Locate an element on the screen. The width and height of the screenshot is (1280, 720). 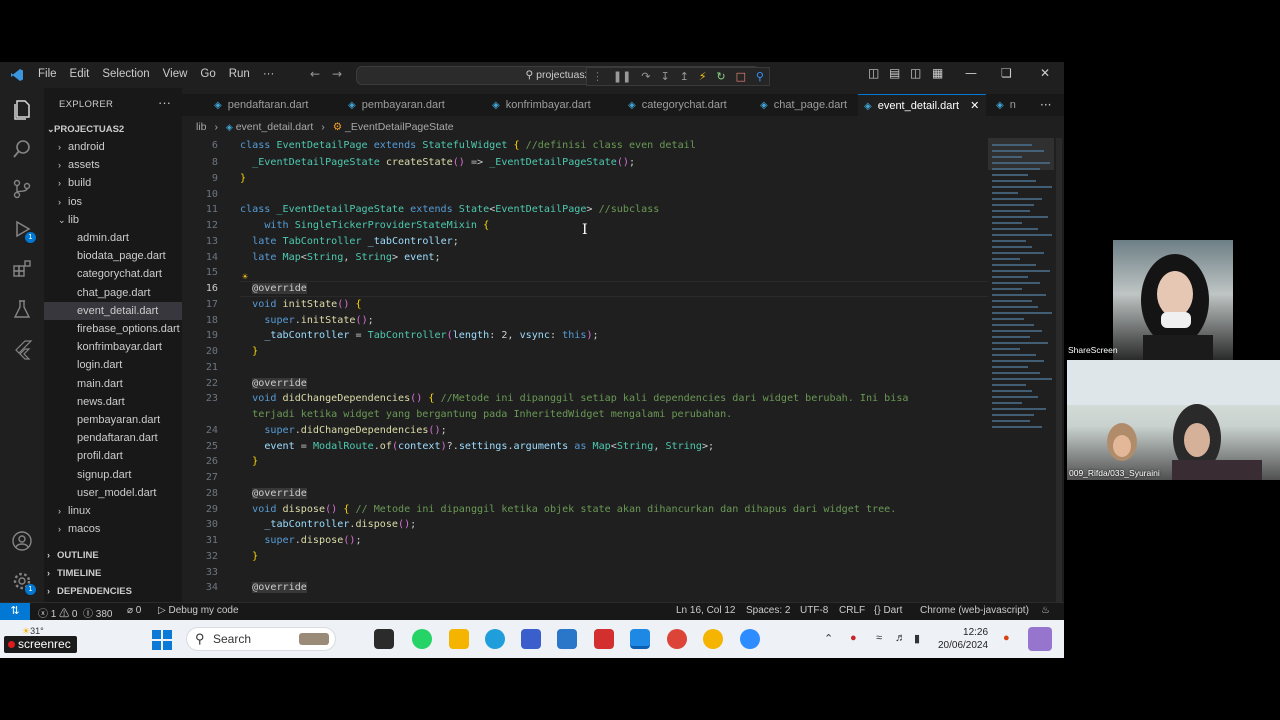
customize-layout-icon: ▦ is located at coordinates (937, 73).